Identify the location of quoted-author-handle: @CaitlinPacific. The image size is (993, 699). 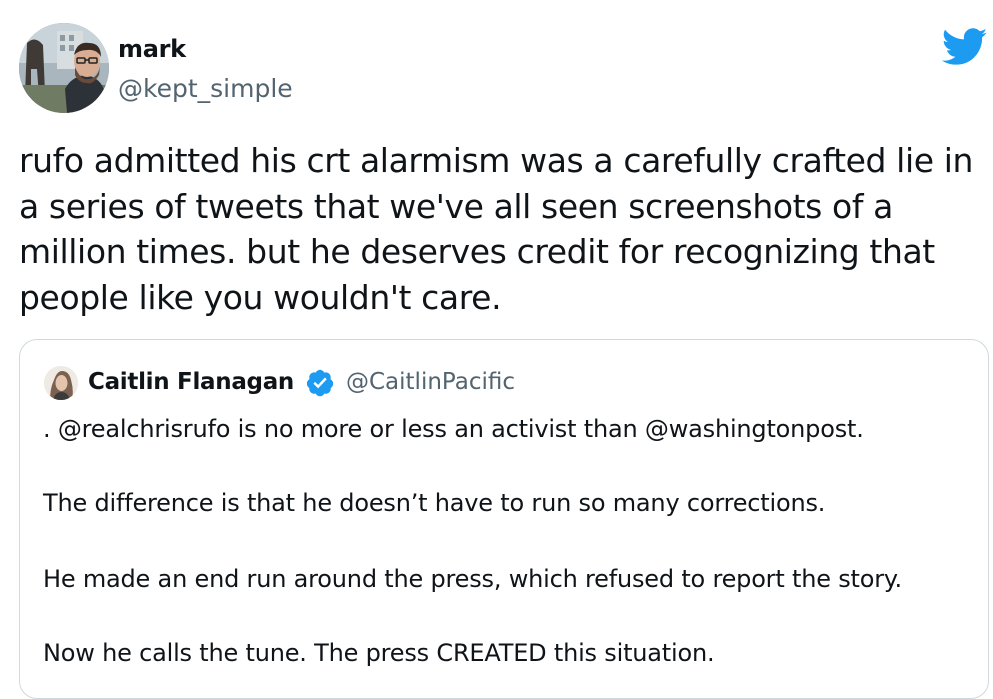
(430, 382).